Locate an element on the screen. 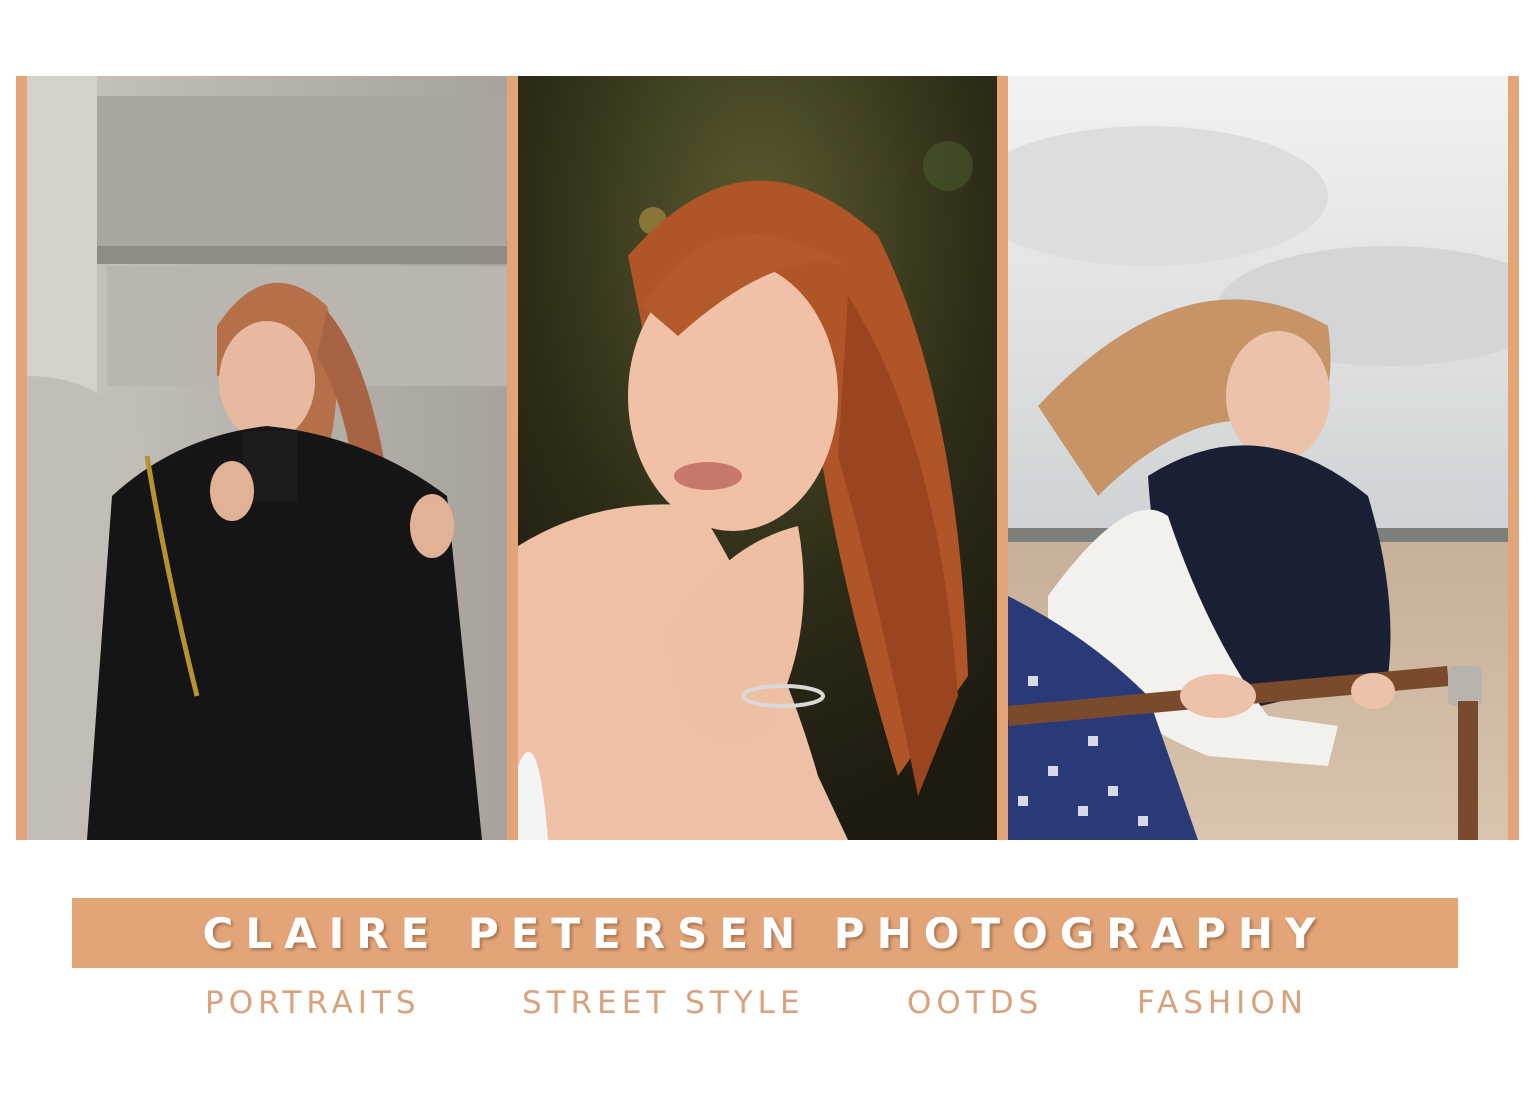 The image size is (1536, 1097). brand-title: CLAIRE PETERSEN PHOTOGRAPHY is located at coordinates (765, 933).